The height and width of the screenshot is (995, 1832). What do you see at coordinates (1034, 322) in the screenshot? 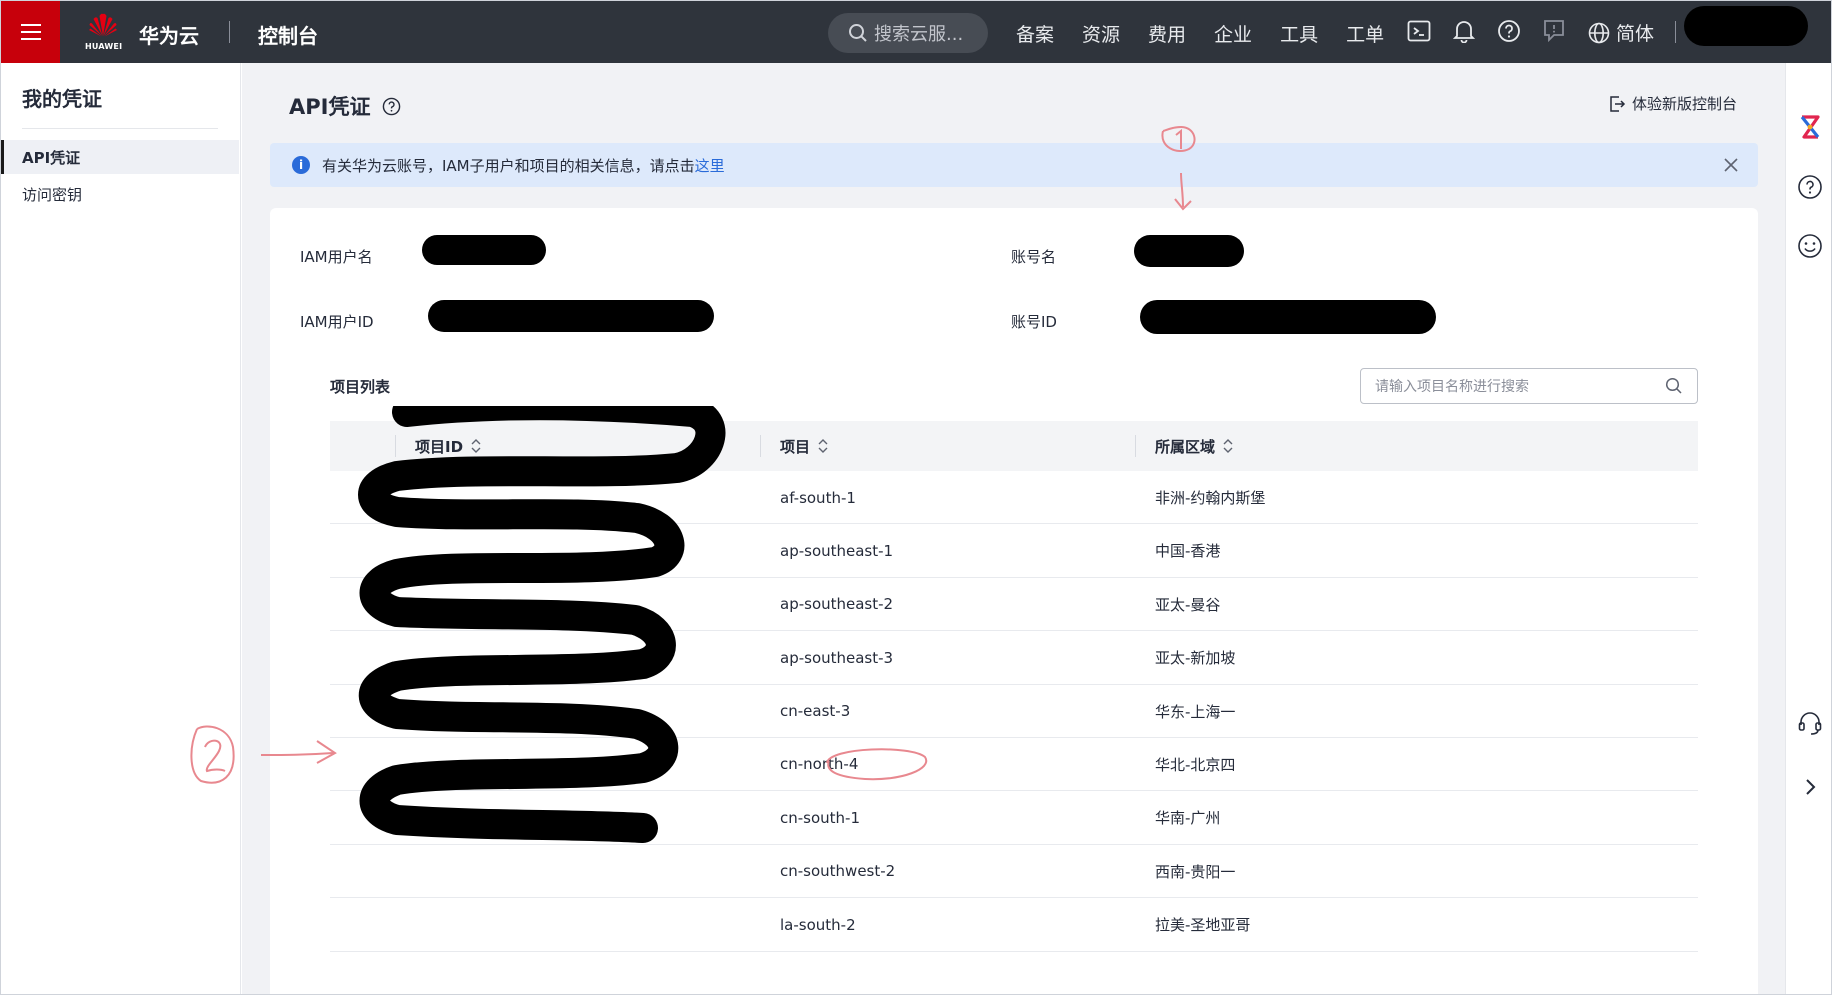
I see `account-id-label: 账号ID` at bounding box center [1034, 322].